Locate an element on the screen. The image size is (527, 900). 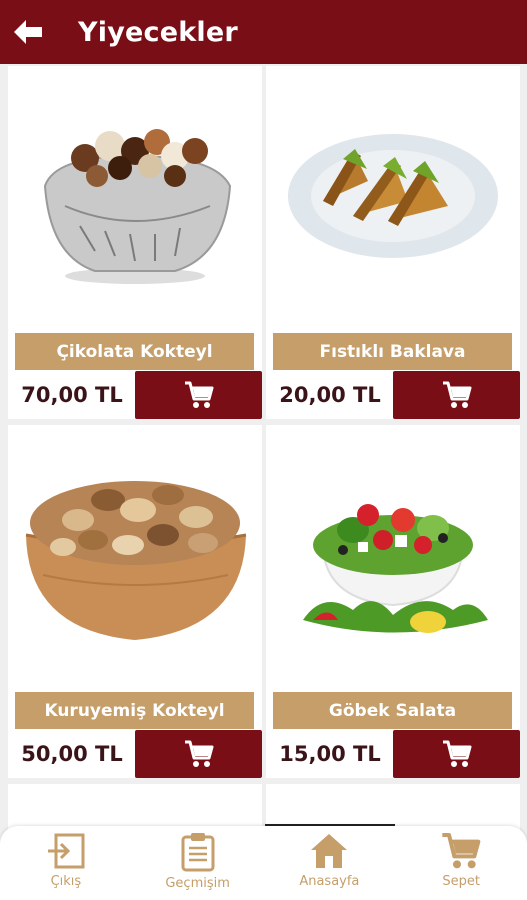
product-price: 50,00 TL is located at coordinates (72, 754).